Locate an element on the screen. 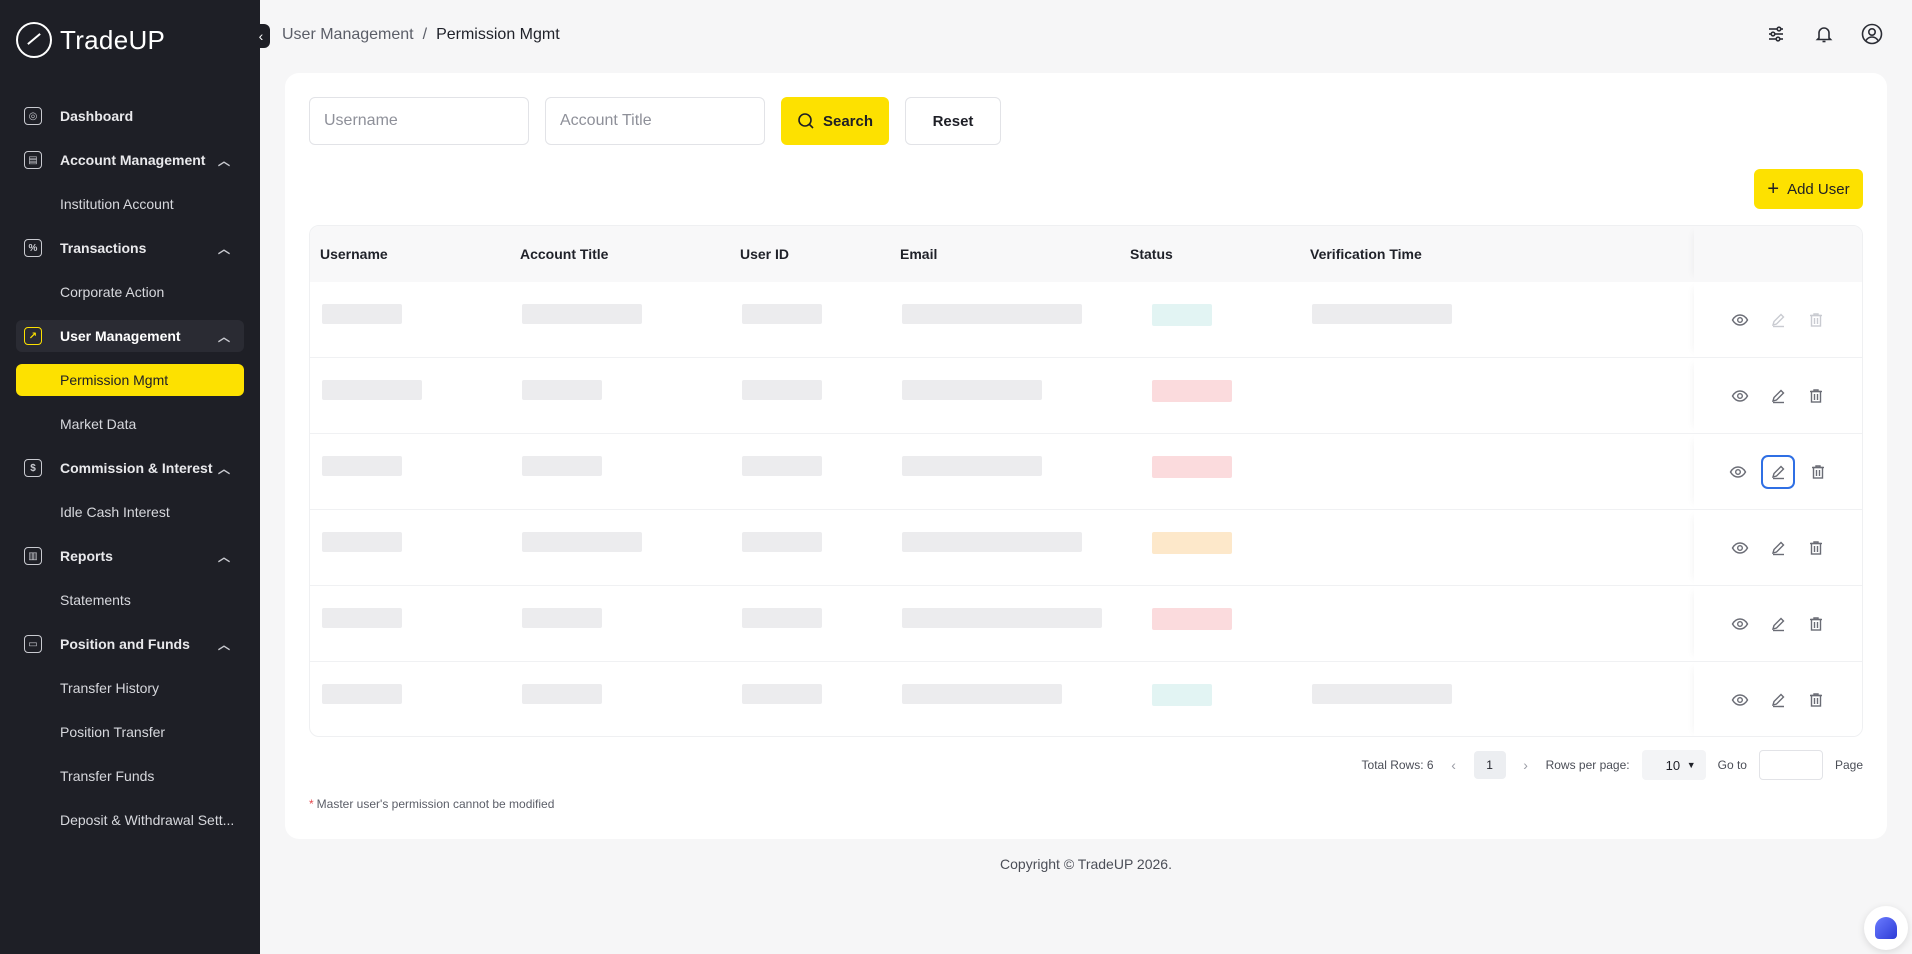  cell-email is located at coordinates (992, 314).